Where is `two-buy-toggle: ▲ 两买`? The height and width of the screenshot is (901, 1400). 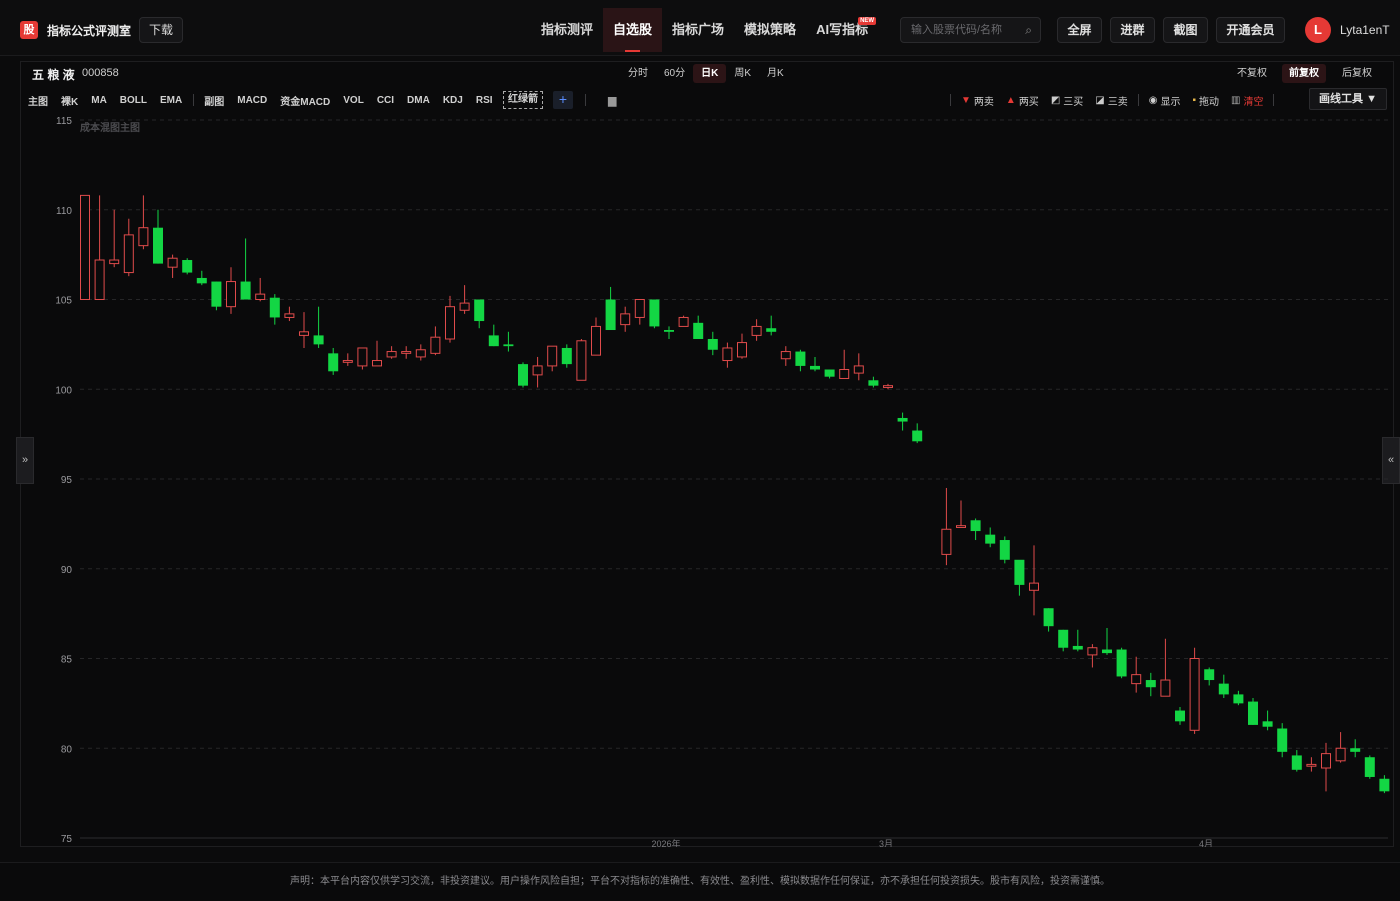
two-buy-toggle: ▲ 两买 is located at coordinates (1022, 100).